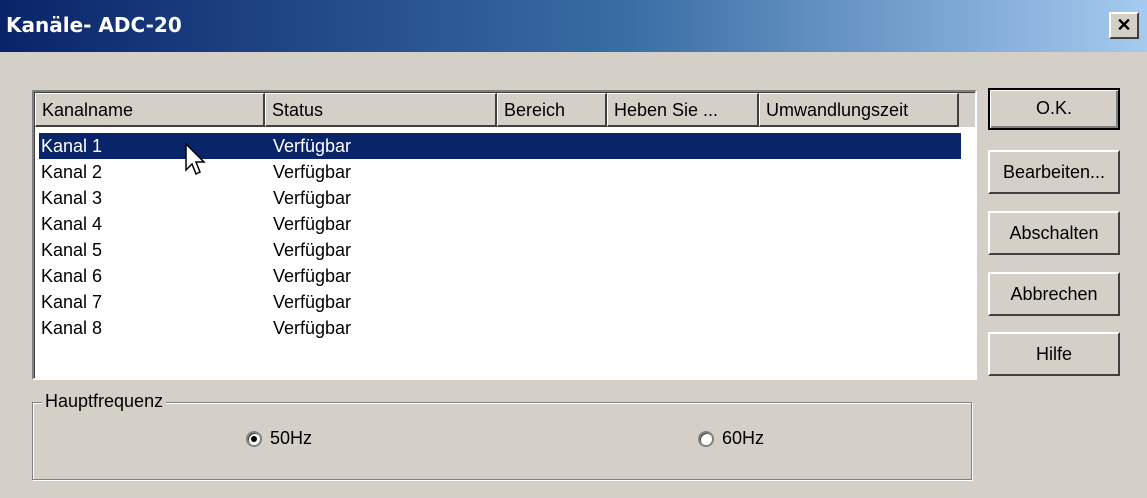 The height and width of the screenshot is (498, 1147). I want to click on disable-button: Abschalten, so click(1054, 233).